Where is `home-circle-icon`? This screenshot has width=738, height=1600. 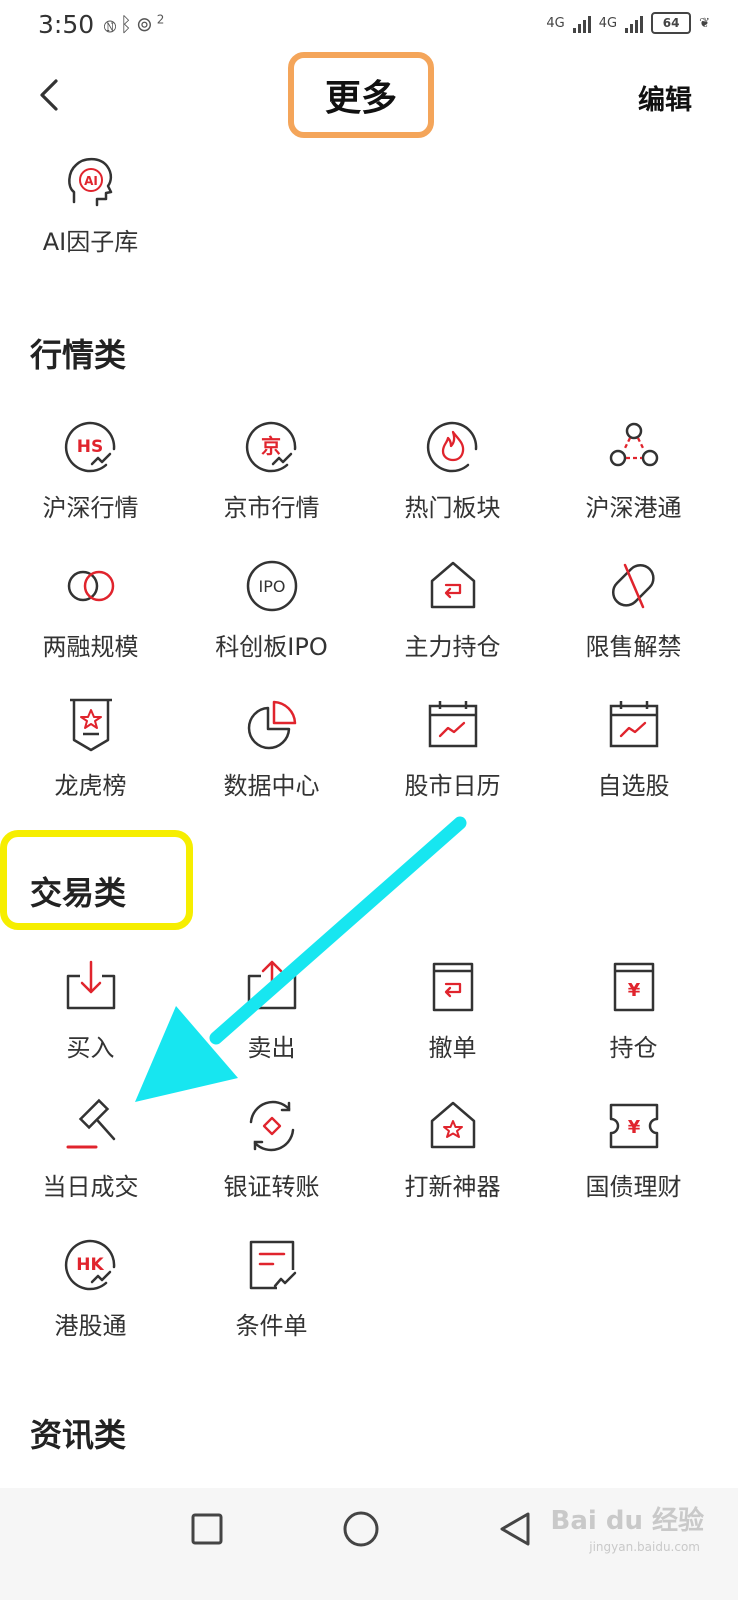 home-circle-icon is located at coordinates (361, 1529).